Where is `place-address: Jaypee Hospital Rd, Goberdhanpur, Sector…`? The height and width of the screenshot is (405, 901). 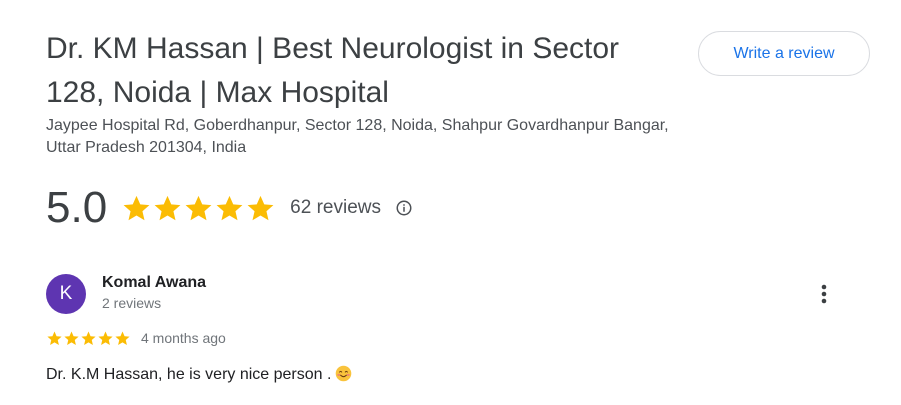 place-address: Jaypee Hospital Rd, Goberdhanpur, Sector… is located at coordinates (357, 136).